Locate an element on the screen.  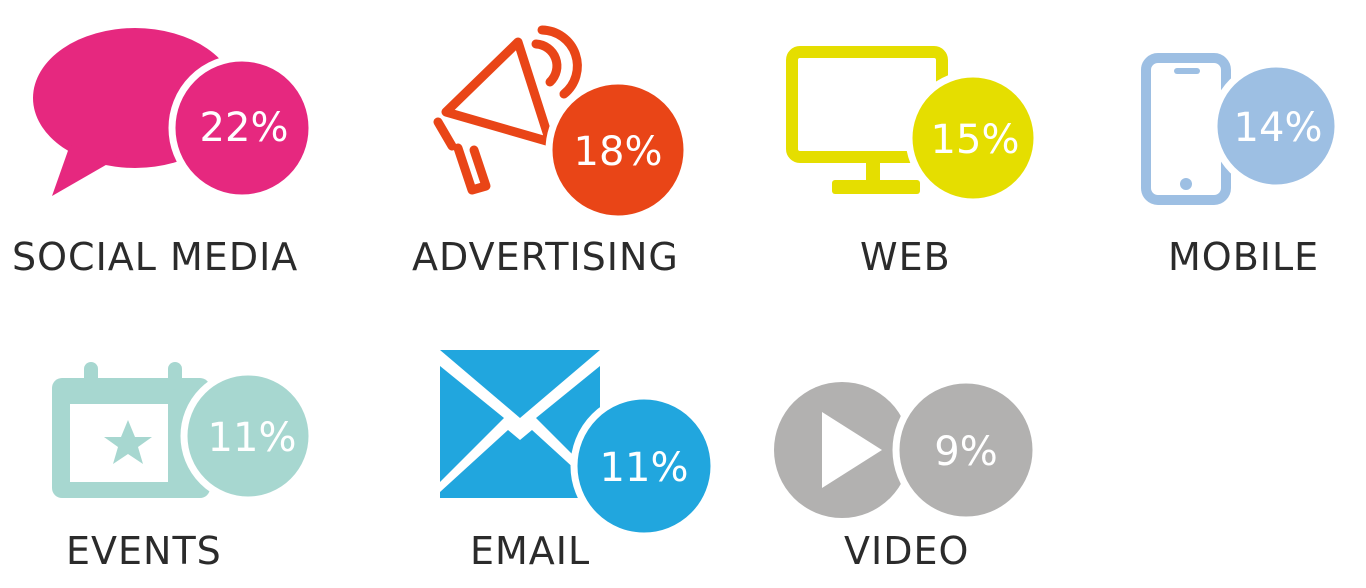
channel-events: 11% EVENTS is located at coordinates (165, 444).